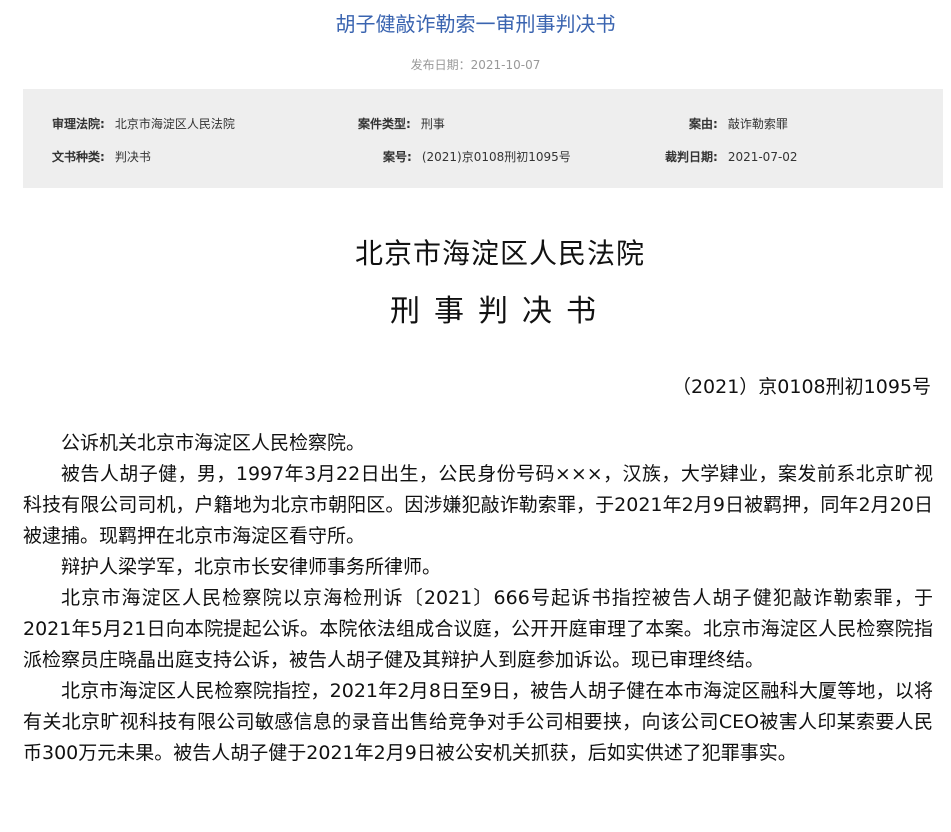 This screenshot has height=832, width=951. Describe the element at coordinates (703, 124) in the screenshot. I see `meta-label: 案由:` at that location.